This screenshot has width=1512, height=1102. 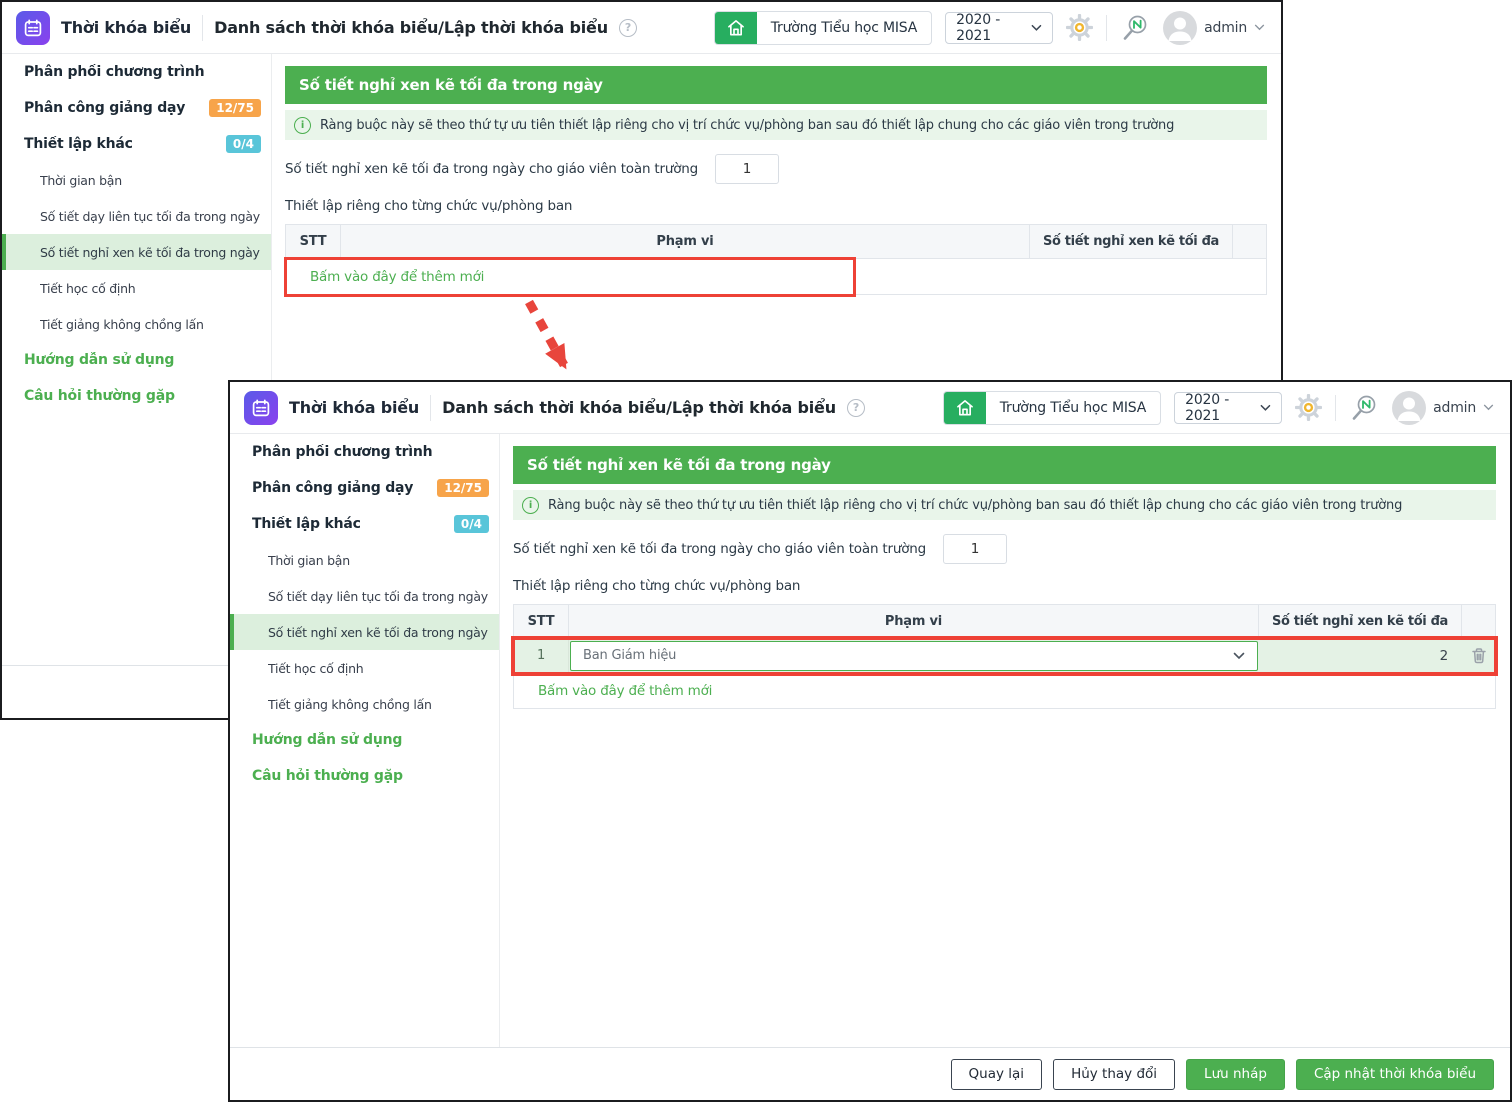 I want to click on update-timetable-button: Cập nhật thời khóa biểu, so click(x=1394, y=1074).